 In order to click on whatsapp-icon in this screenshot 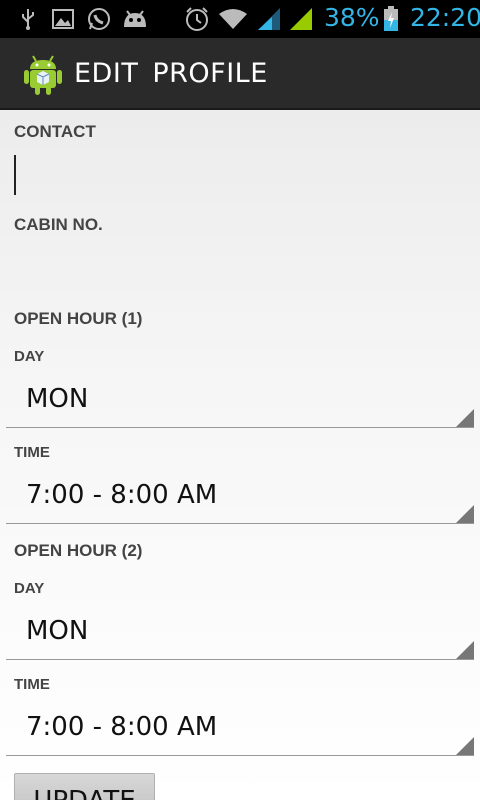, I will do `click(99, 19)`.